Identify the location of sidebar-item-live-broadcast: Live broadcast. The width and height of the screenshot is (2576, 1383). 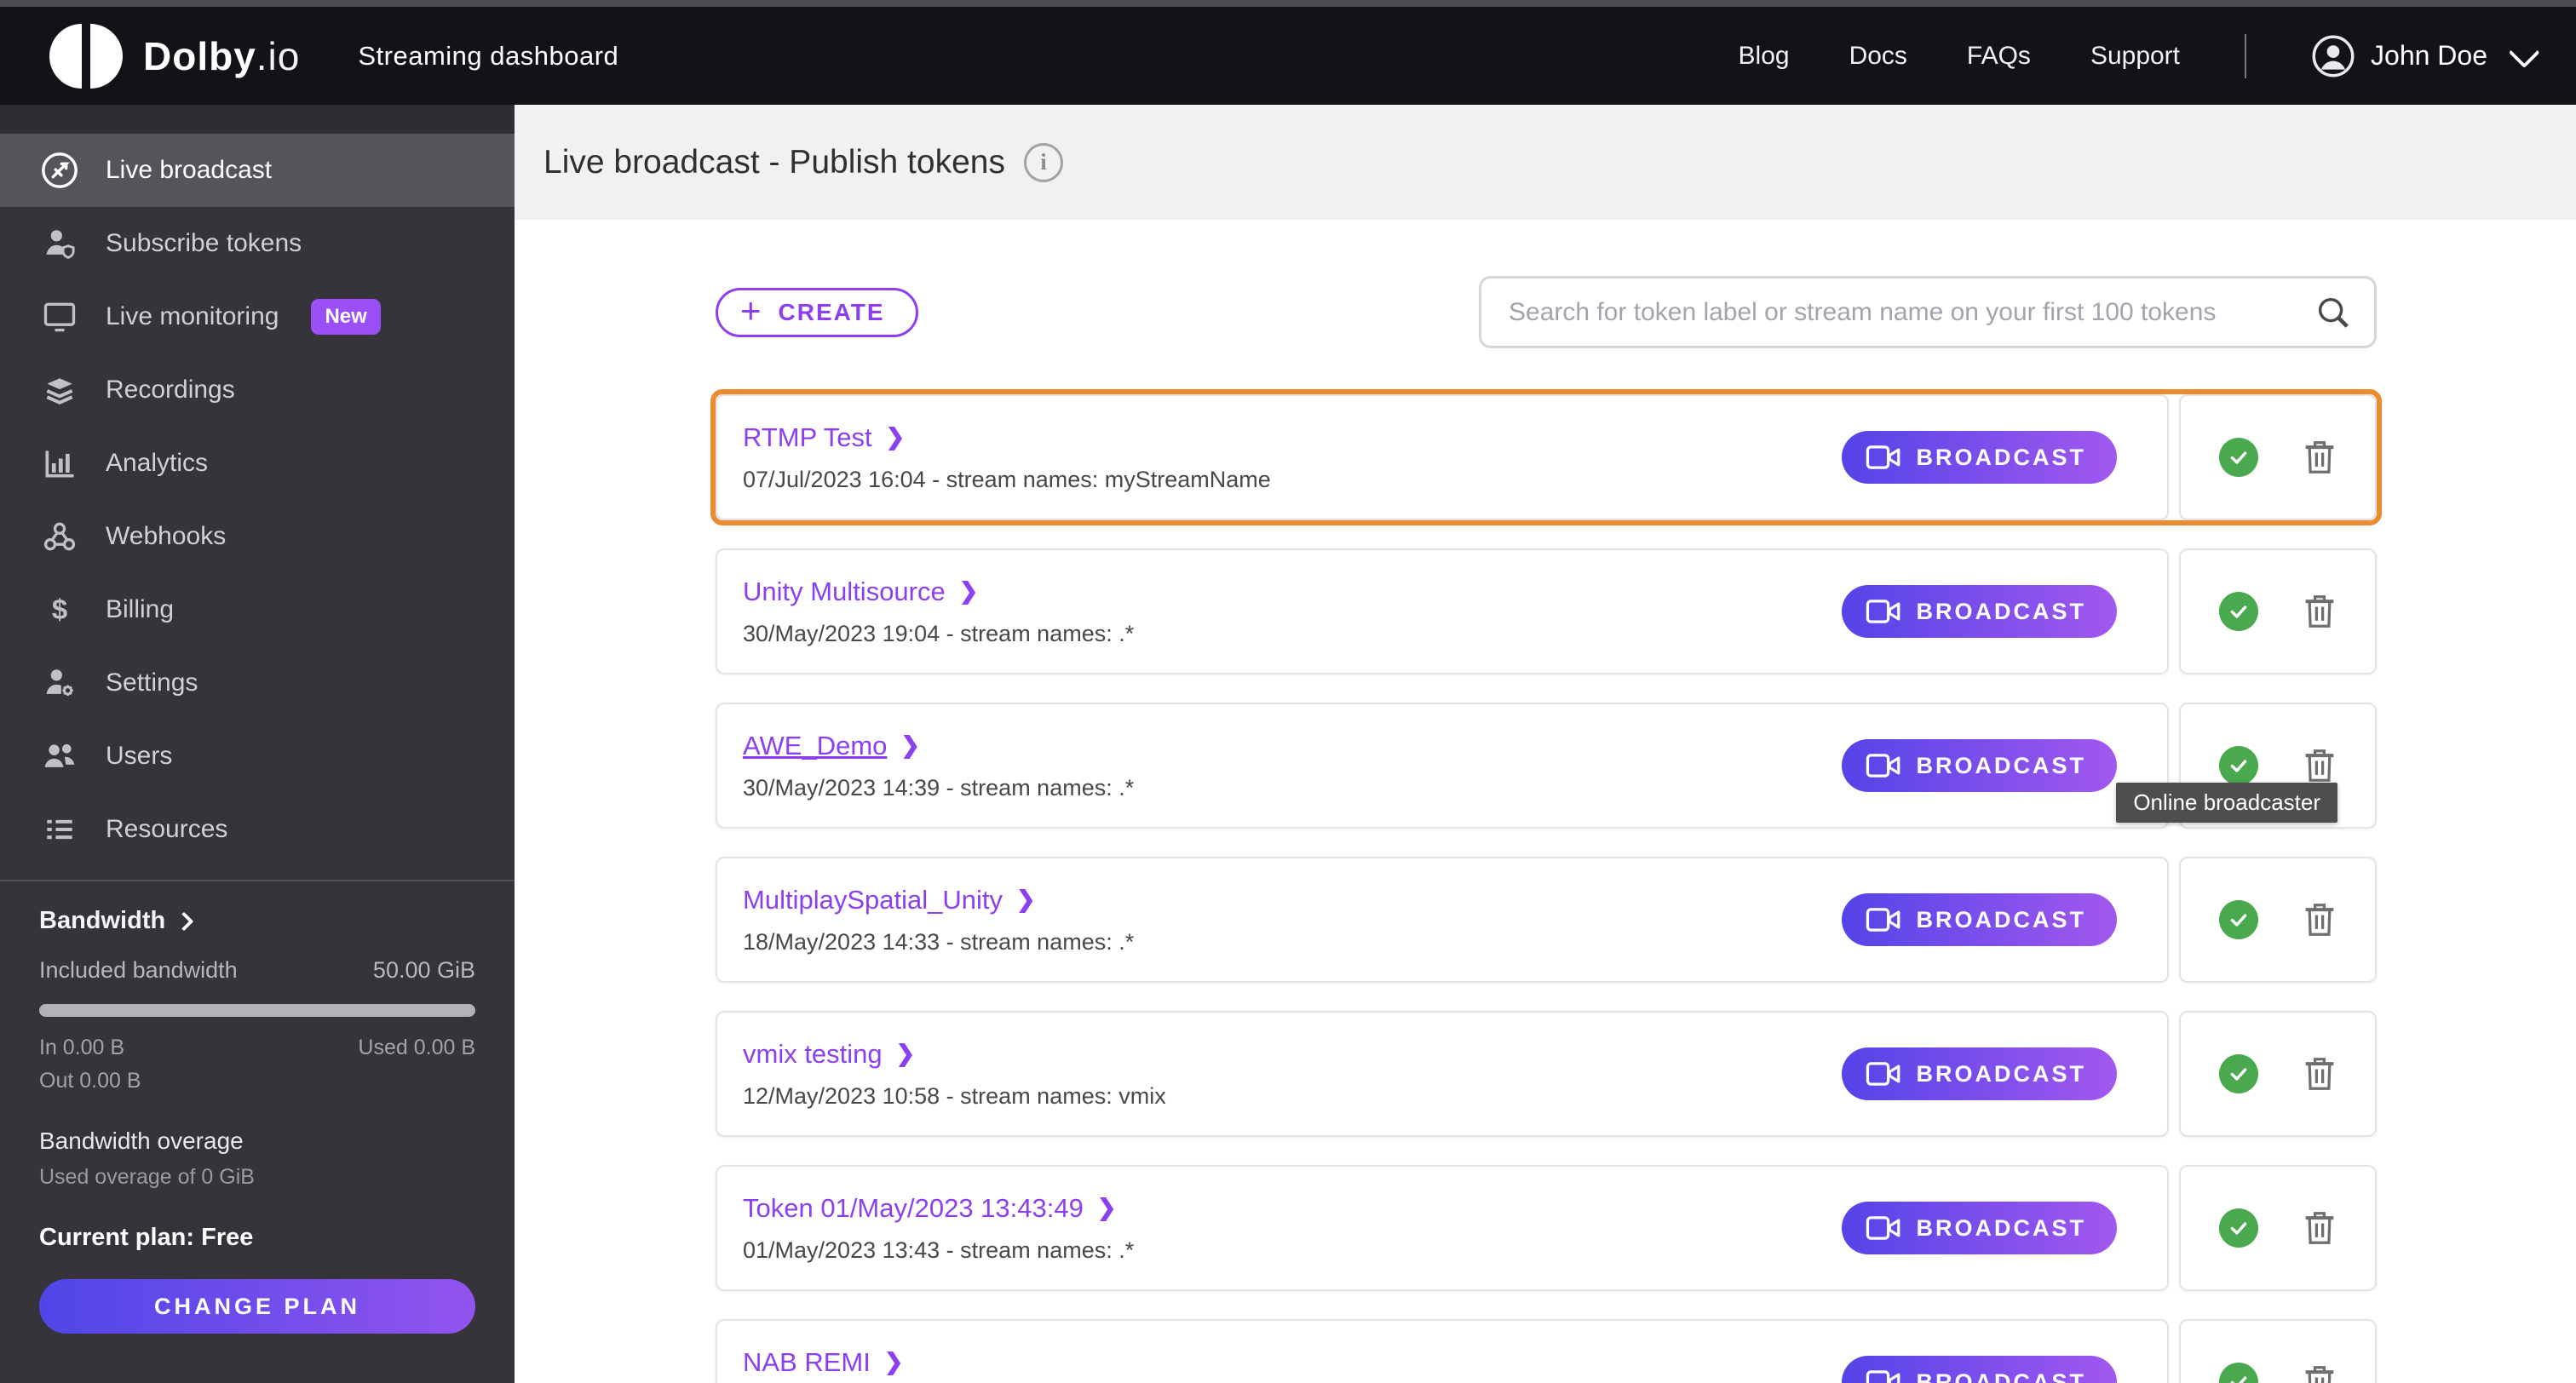
(257, 170).